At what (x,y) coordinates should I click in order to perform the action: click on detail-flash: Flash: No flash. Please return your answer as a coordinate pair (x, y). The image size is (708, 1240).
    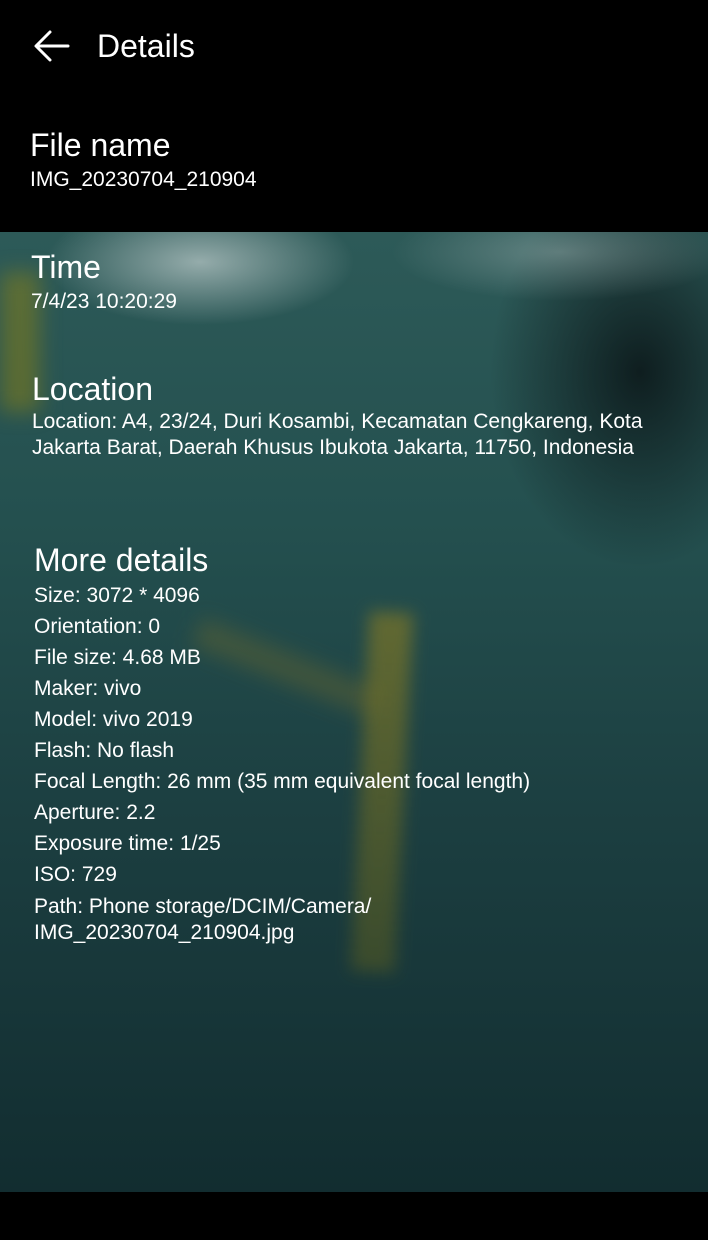
    Looking at the image, I should click on (104, 750).